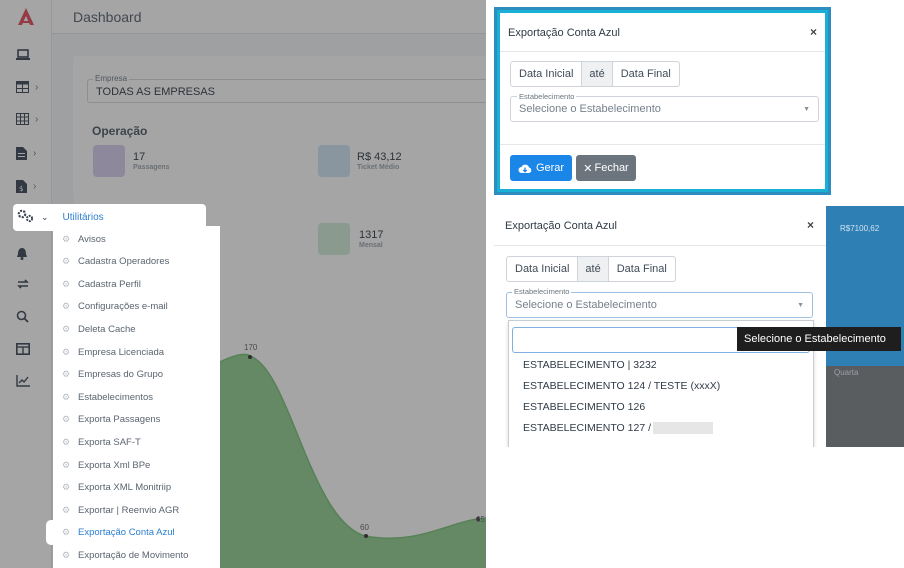 Image resolution: width=904 pixels, height=568 pixels. Describe the element at coordinates (26, 217) in the screenshot. I see `gears-icon` at that location.